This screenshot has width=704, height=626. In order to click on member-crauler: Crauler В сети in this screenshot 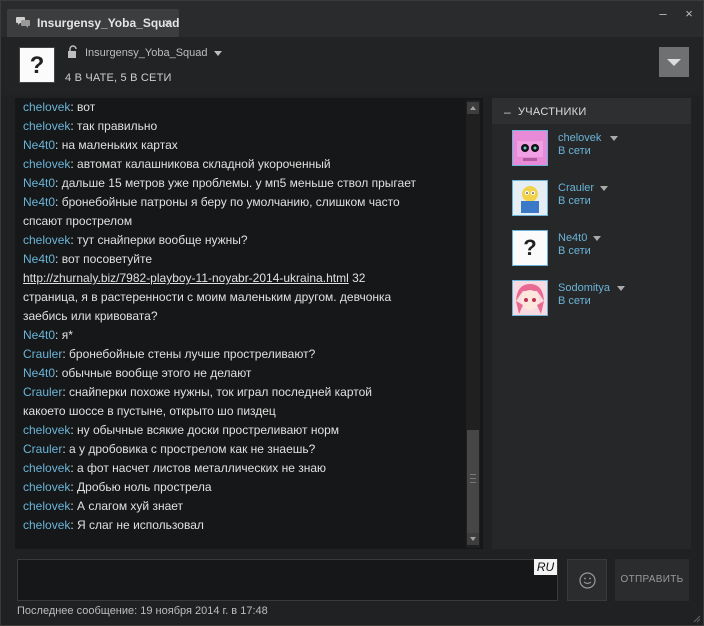, I will do `click(599, 199)`.